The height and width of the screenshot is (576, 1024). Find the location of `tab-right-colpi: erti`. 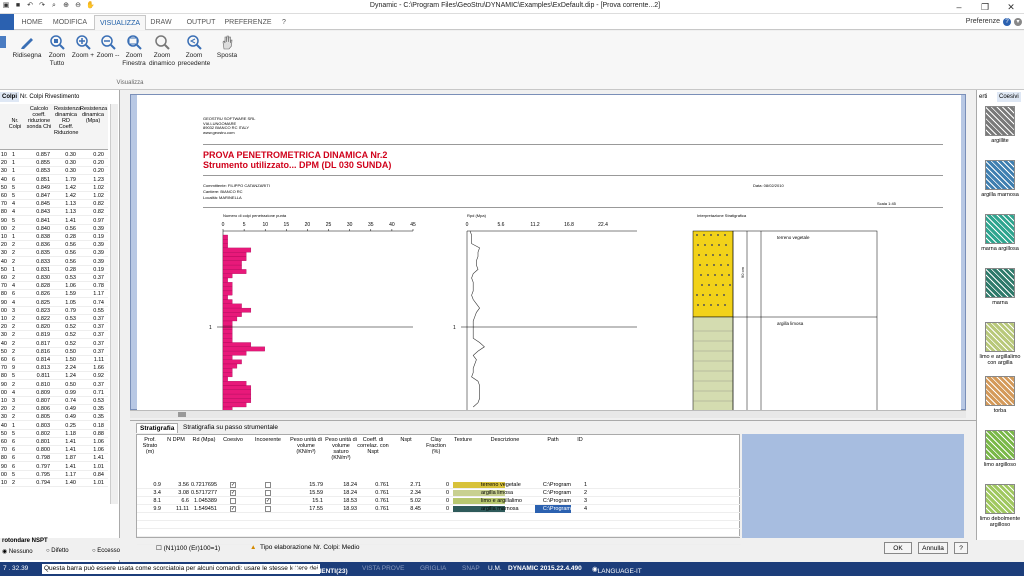

tab-right-colpi: erti is located at coordinates (983, 97).